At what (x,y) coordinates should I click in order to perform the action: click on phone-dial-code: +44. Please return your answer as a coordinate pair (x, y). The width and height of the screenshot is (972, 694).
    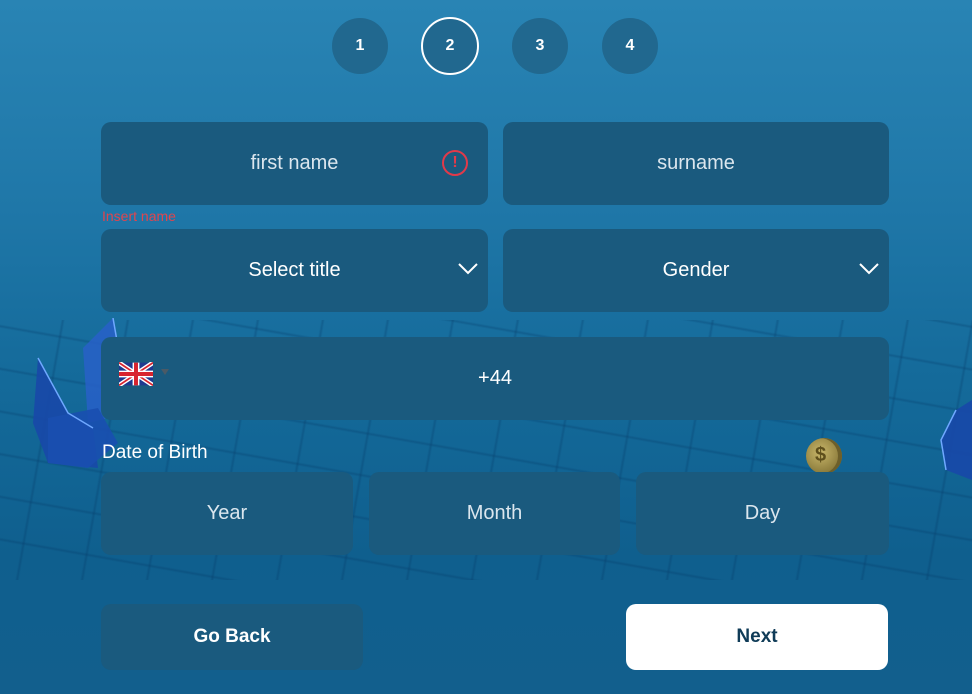
    Looking at the image, I should click on (495, 378).